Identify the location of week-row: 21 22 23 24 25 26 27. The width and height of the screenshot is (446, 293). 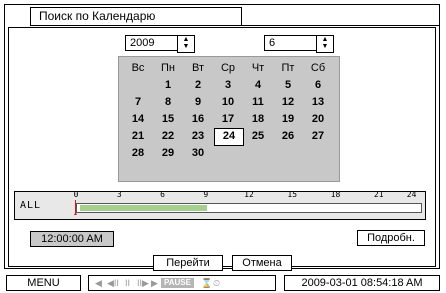
(230, 137).